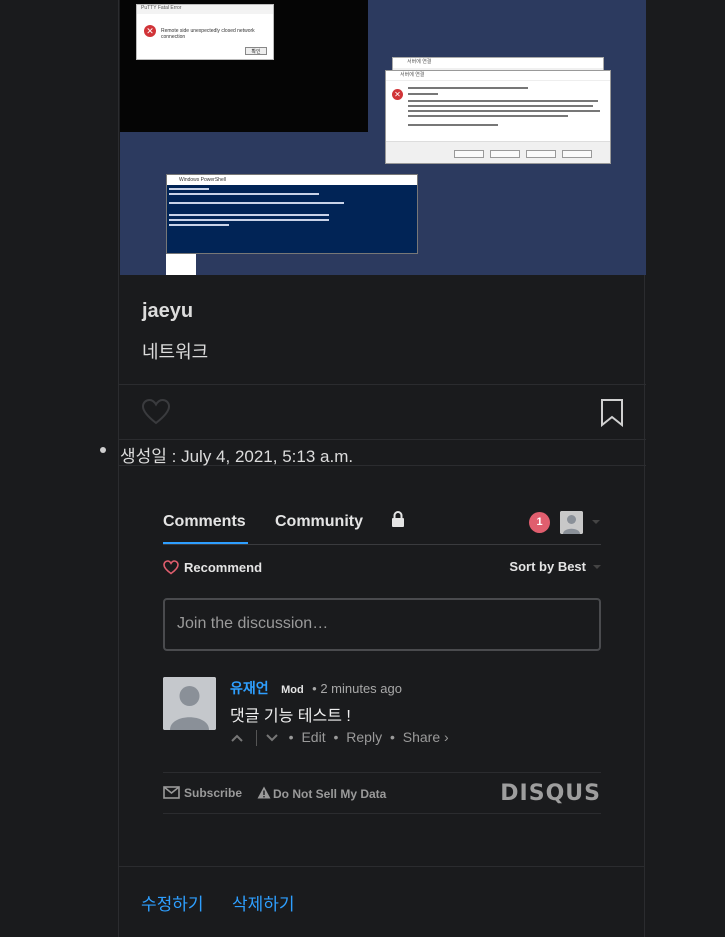 This screenshot has height=937, width=725. I want to click on tab-comments: Comments, so click(204, 522).